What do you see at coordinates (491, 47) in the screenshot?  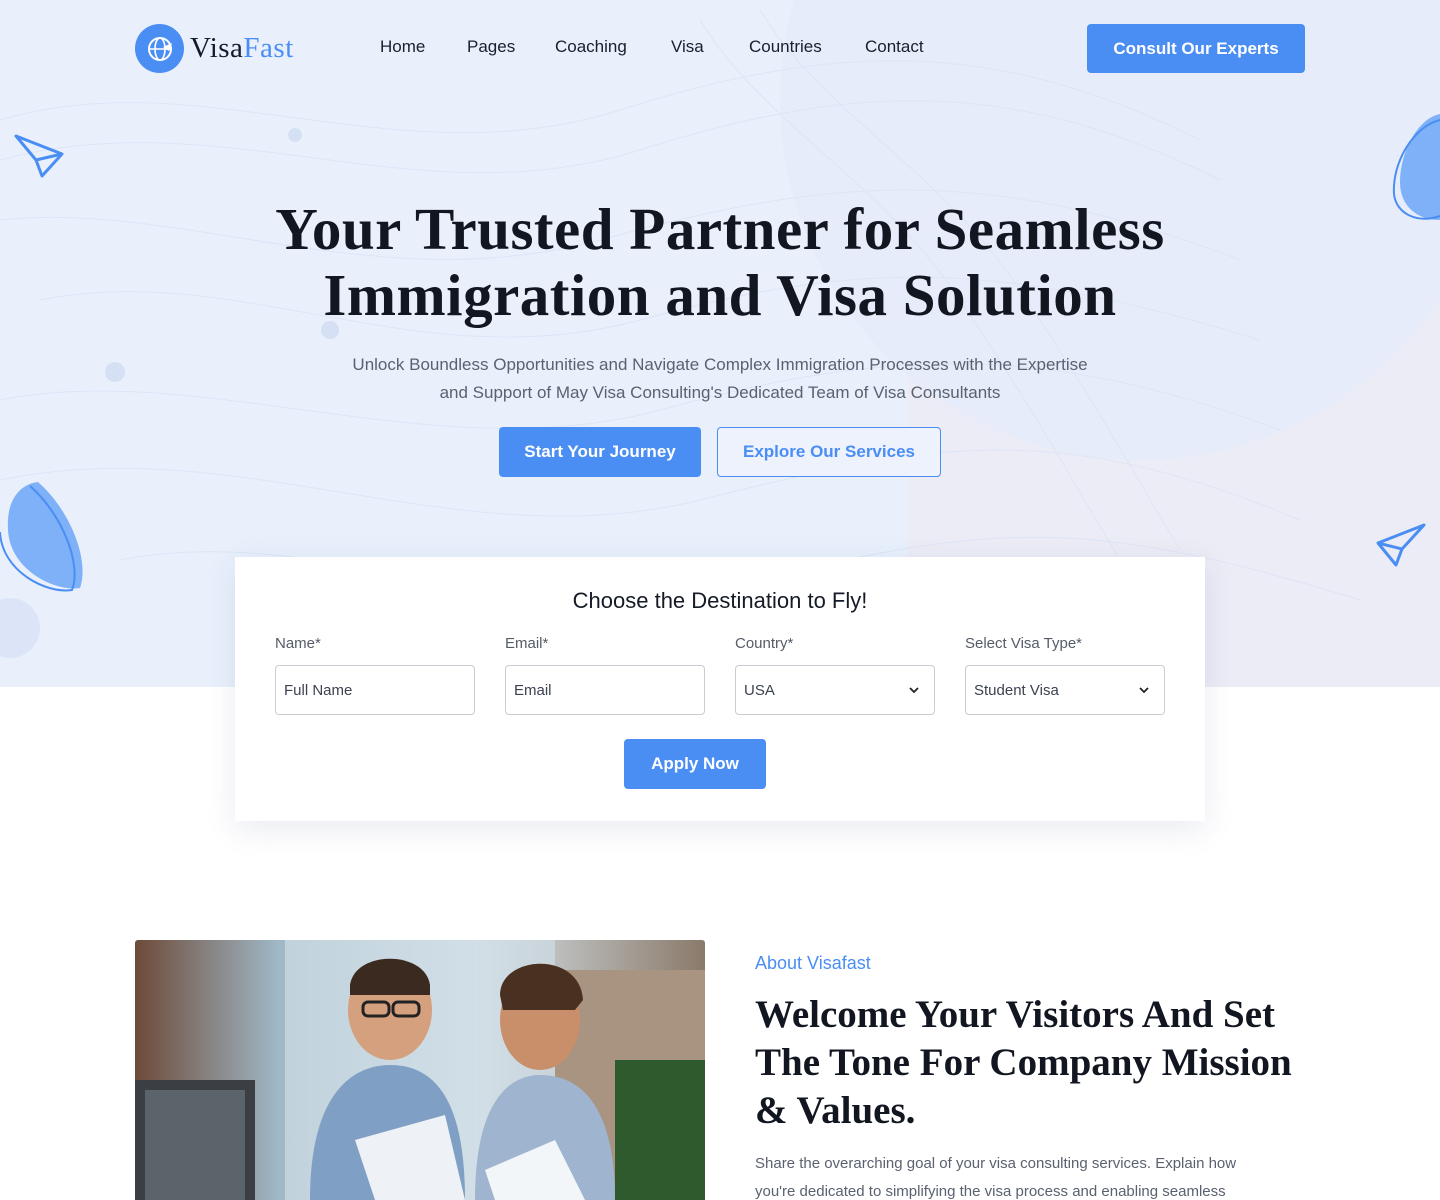 I see `nav-pages: Pages` at bounding box center [491, 47].